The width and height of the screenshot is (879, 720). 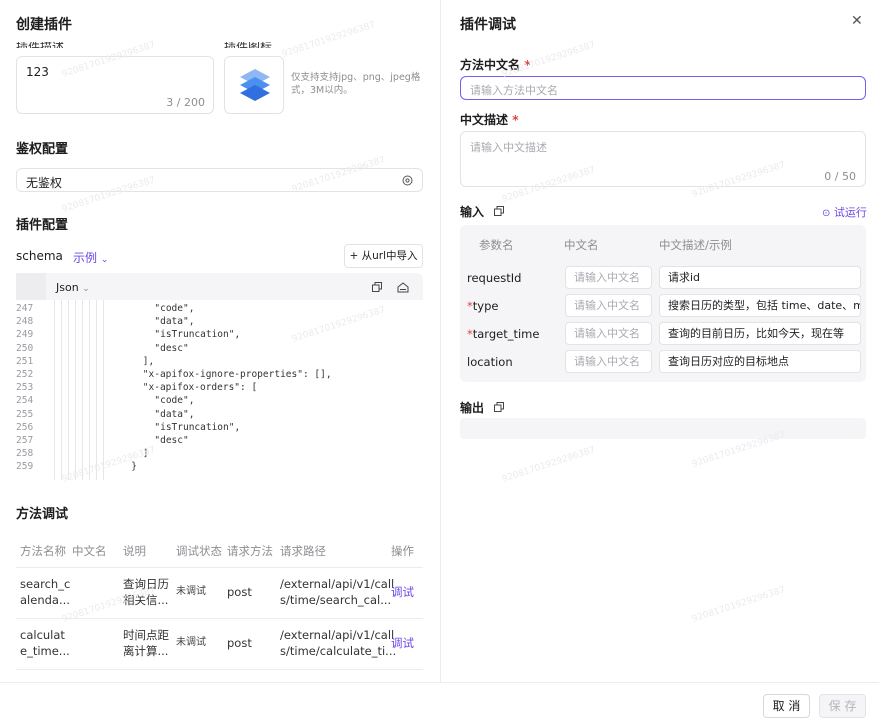 I want to click on close-icon: ✕, so click(x=857, y=21).